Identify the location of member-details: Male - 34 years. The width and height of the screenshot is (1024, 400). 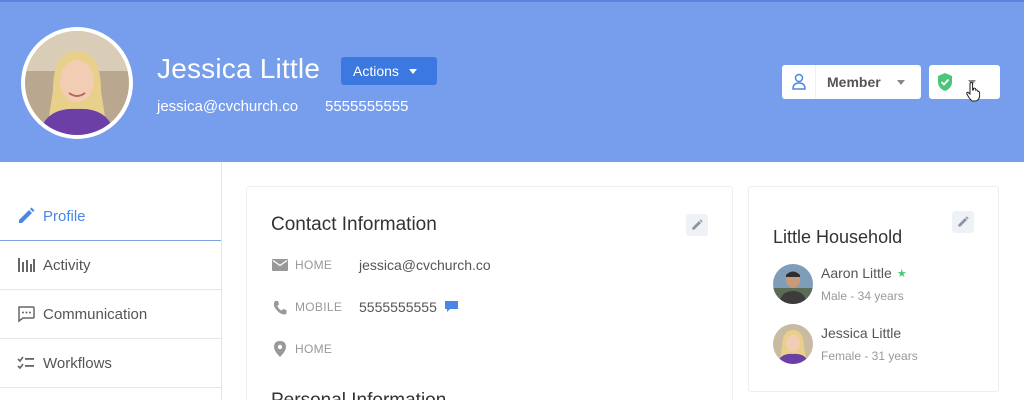
(862, 296).